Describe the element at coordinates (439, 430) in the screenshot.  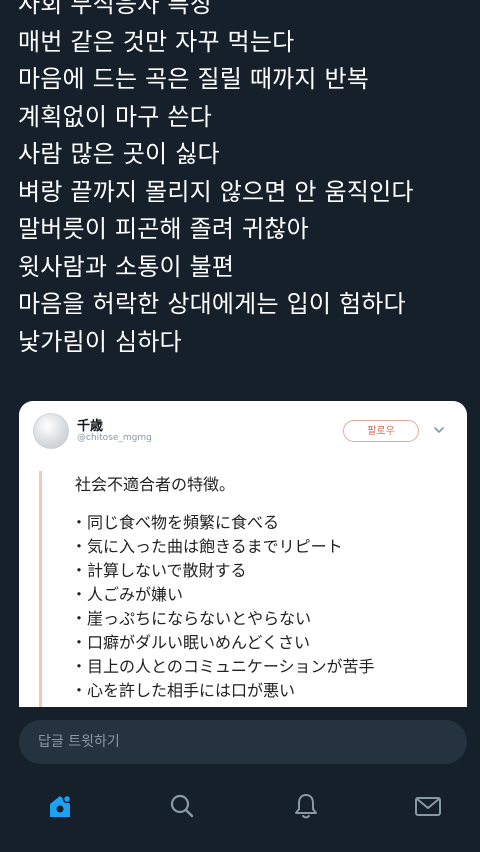
I see `chevron-down-icon` at that location.